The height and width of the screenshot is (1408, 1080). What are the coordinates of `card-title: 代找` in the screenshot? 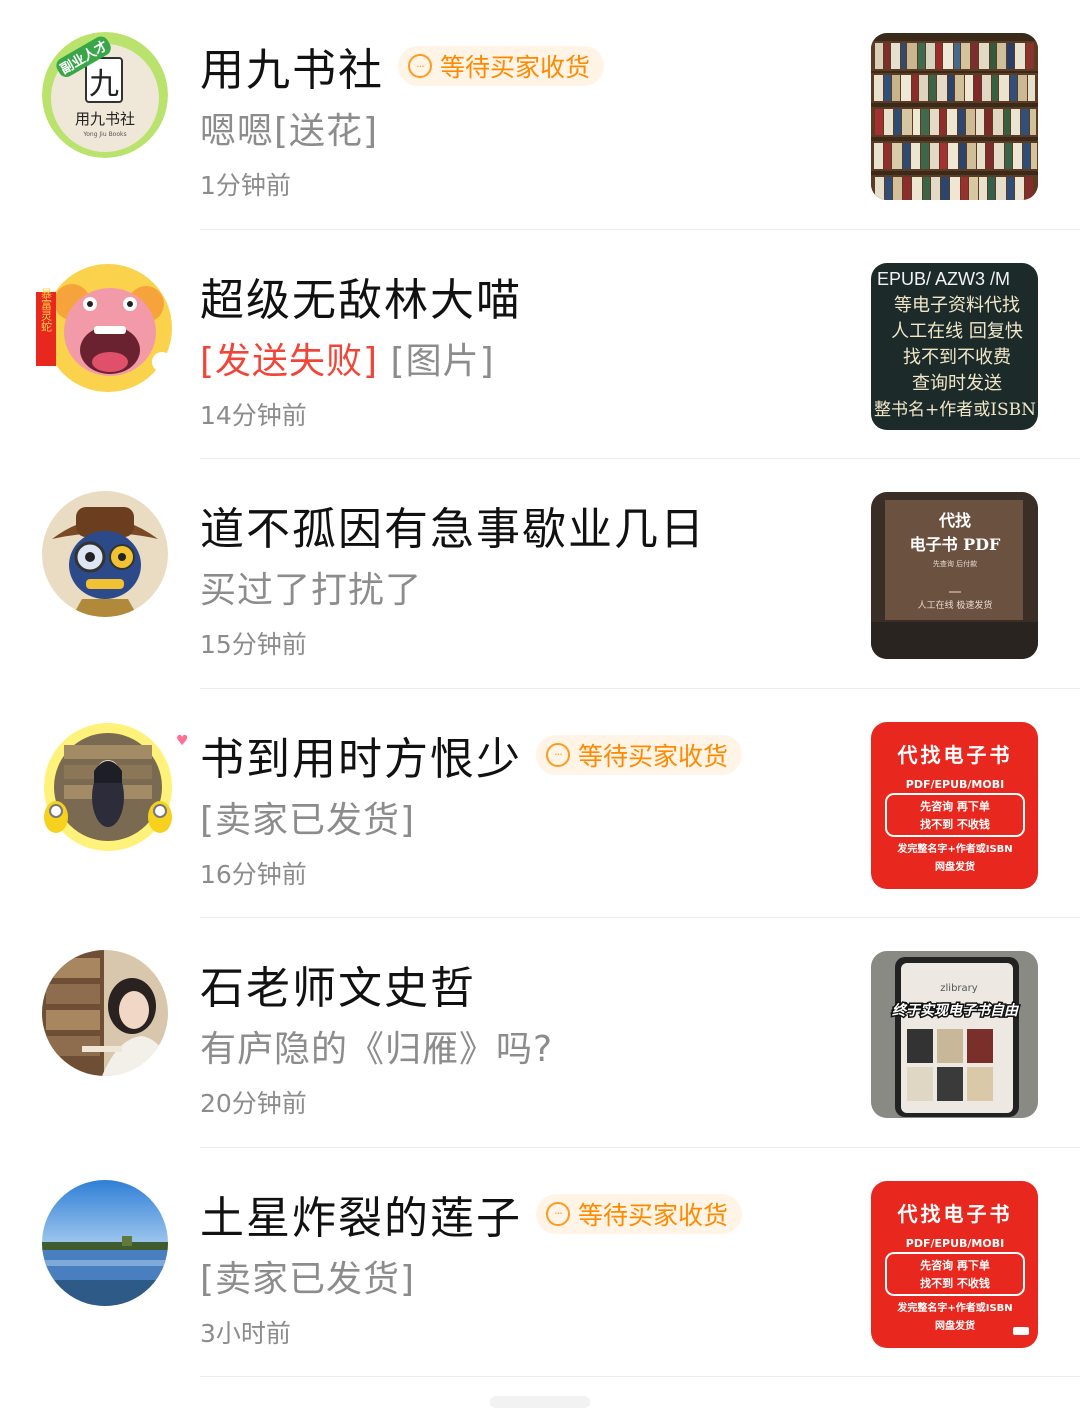 It's located at (954, 520).